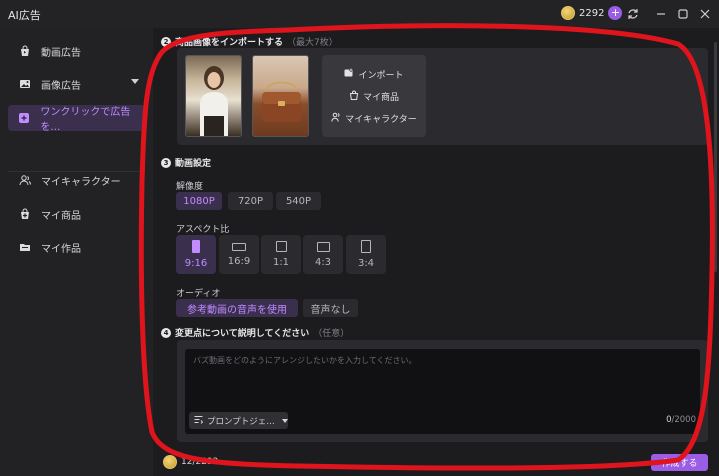 The width and height of the screenshot is (719, 476). What do you see at coordinates (281, 246) in the screenshot?
I see `square-ratio-icon` at bounding box center [281, 246].